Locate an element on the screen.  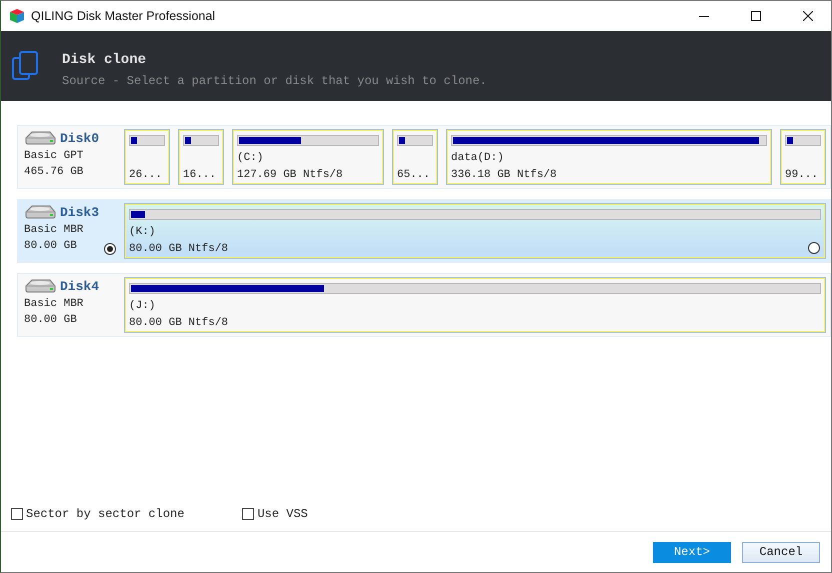
partition-name: (K:) is located at coordinates (142, 232).